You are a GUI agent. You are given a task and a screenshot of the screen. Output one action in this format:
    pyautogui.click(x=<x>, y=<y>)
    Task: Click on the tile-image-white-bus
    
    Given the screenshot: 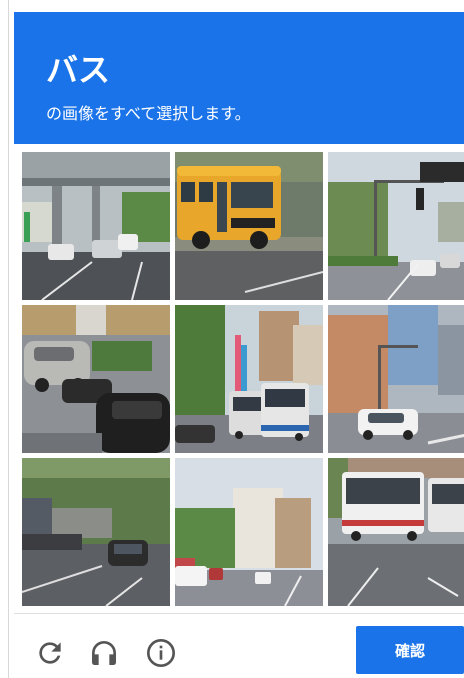 What is the action you would take?
    pyautogui.click(x=396, y=532)
    